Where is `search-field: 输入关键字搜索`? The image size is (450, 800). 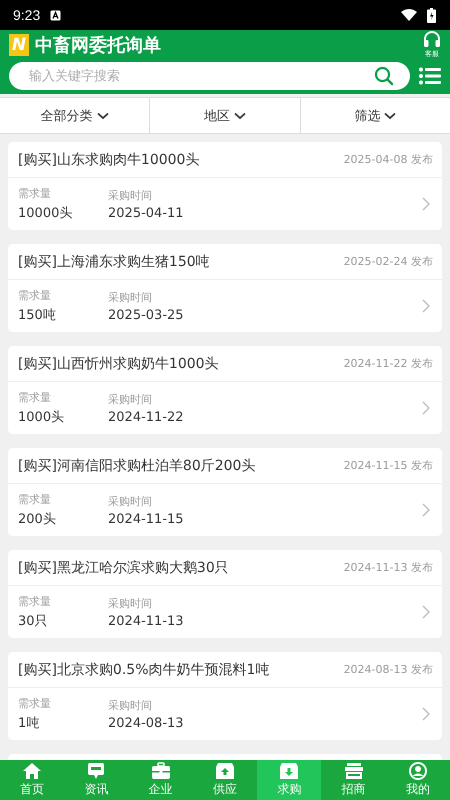
search-field: 输入关键字搜索 is located at coordinates (209, 76).